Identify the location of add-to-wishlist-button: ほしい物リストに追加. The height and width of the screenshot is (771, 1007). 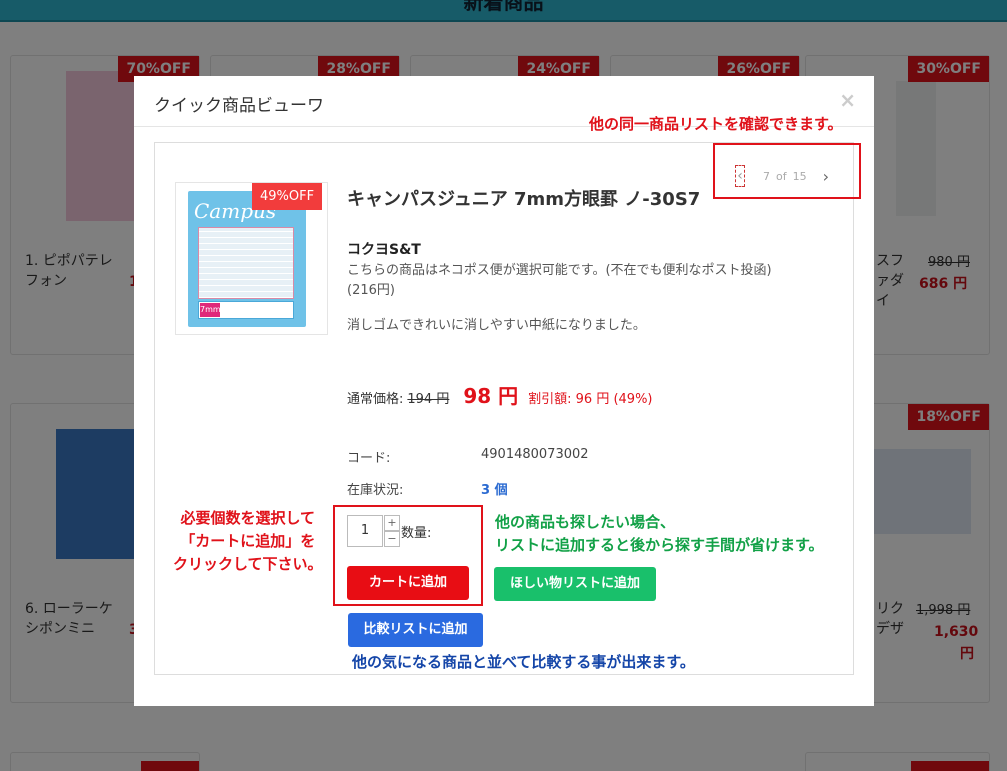
(575, 584).